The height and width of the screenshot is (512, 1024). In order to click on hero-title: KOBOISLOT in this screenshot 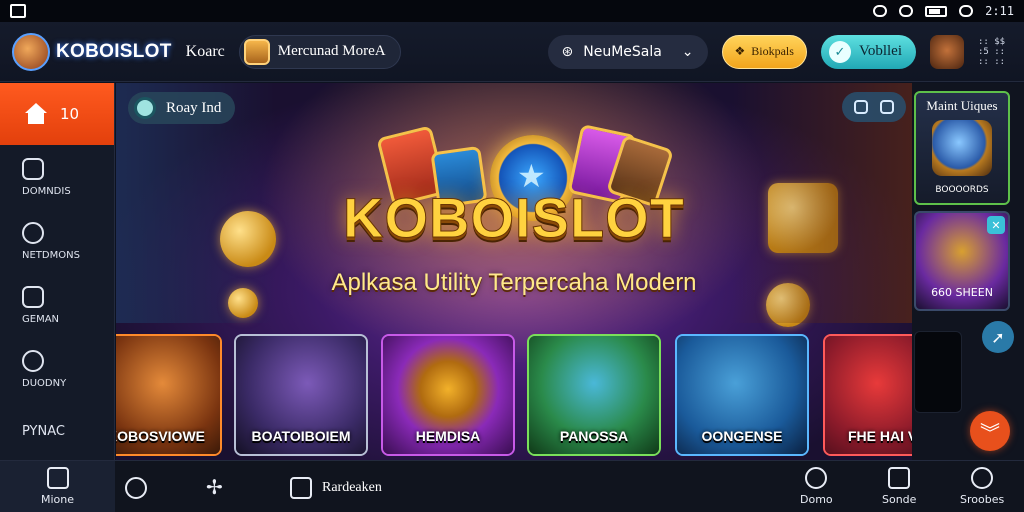, I will do `click(514, 218)`.